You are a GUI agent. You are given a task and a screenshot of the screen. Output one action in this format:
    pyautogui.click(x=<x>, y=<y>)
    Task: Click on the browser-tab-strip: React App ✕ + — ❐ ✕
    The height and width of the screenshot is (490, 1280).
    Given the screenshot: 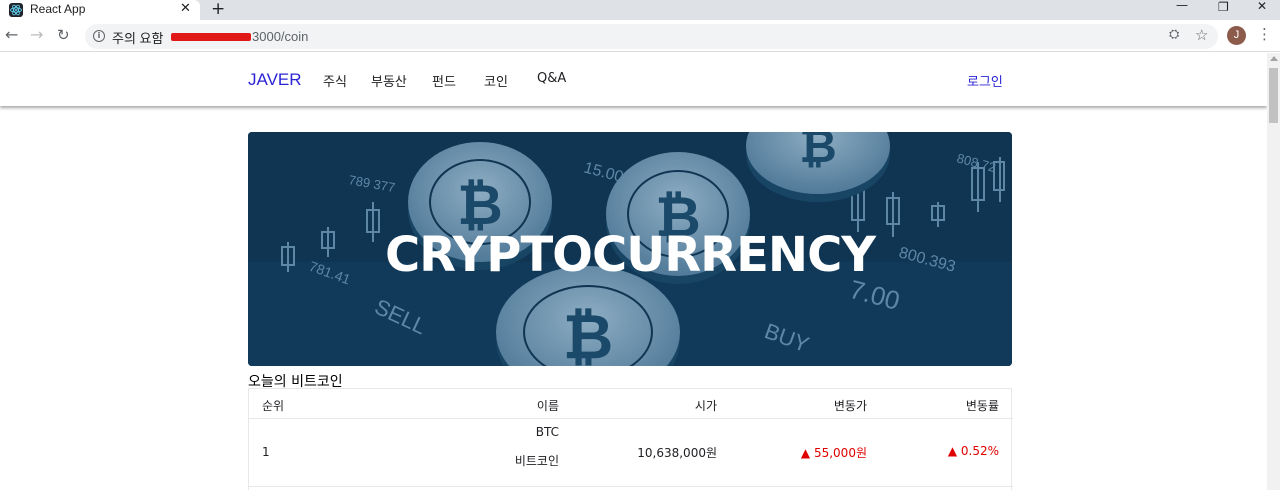 What is the action you would take?
    pyautogui.click(x=640, y=10)
    